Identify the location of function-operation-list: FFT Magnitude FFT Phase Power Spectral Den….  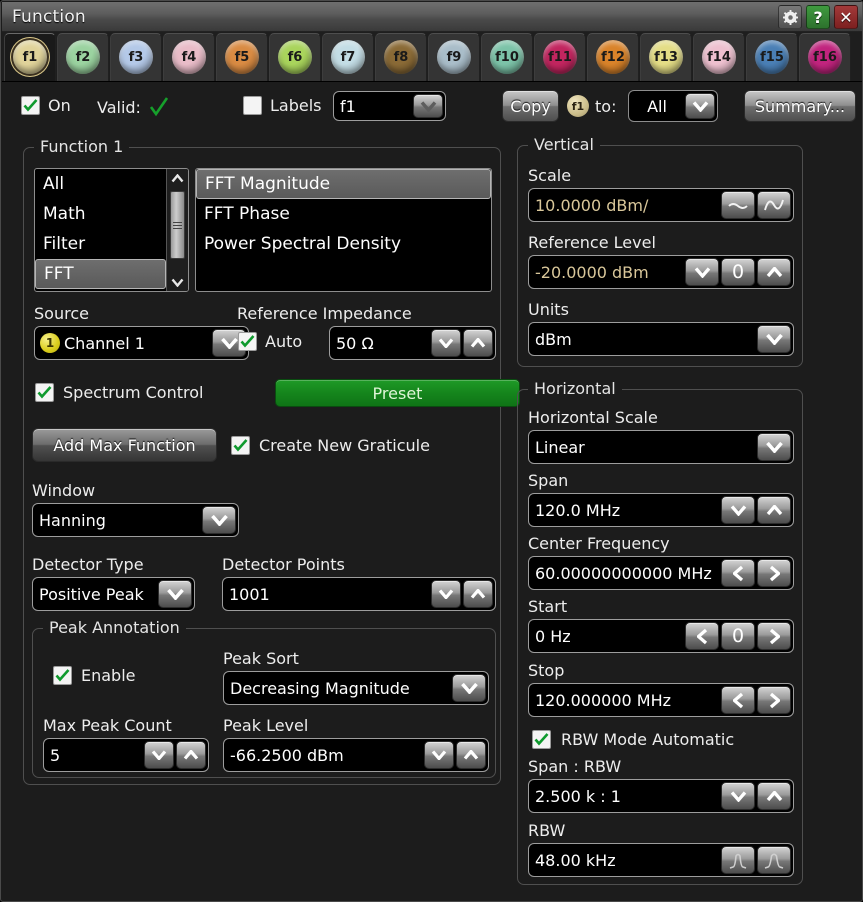
(343, 230).